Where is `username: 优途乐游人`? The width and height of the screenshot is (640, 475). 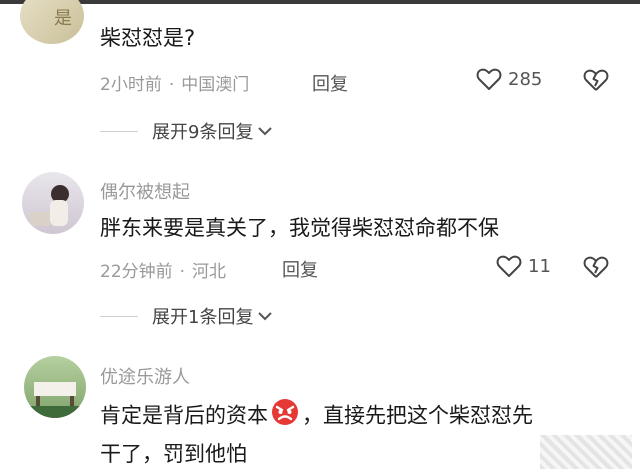 username: 优途乐游人 is located at coordinates (145, 376).